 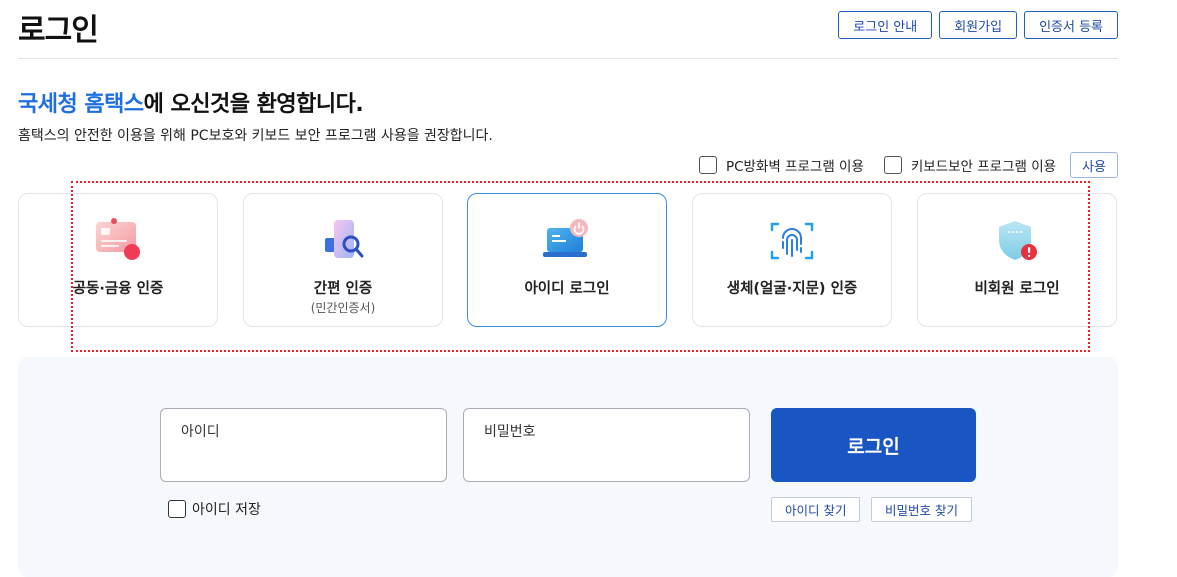 I want to click on save-id-label: 아이디 저장, so click(x=226, y=510).